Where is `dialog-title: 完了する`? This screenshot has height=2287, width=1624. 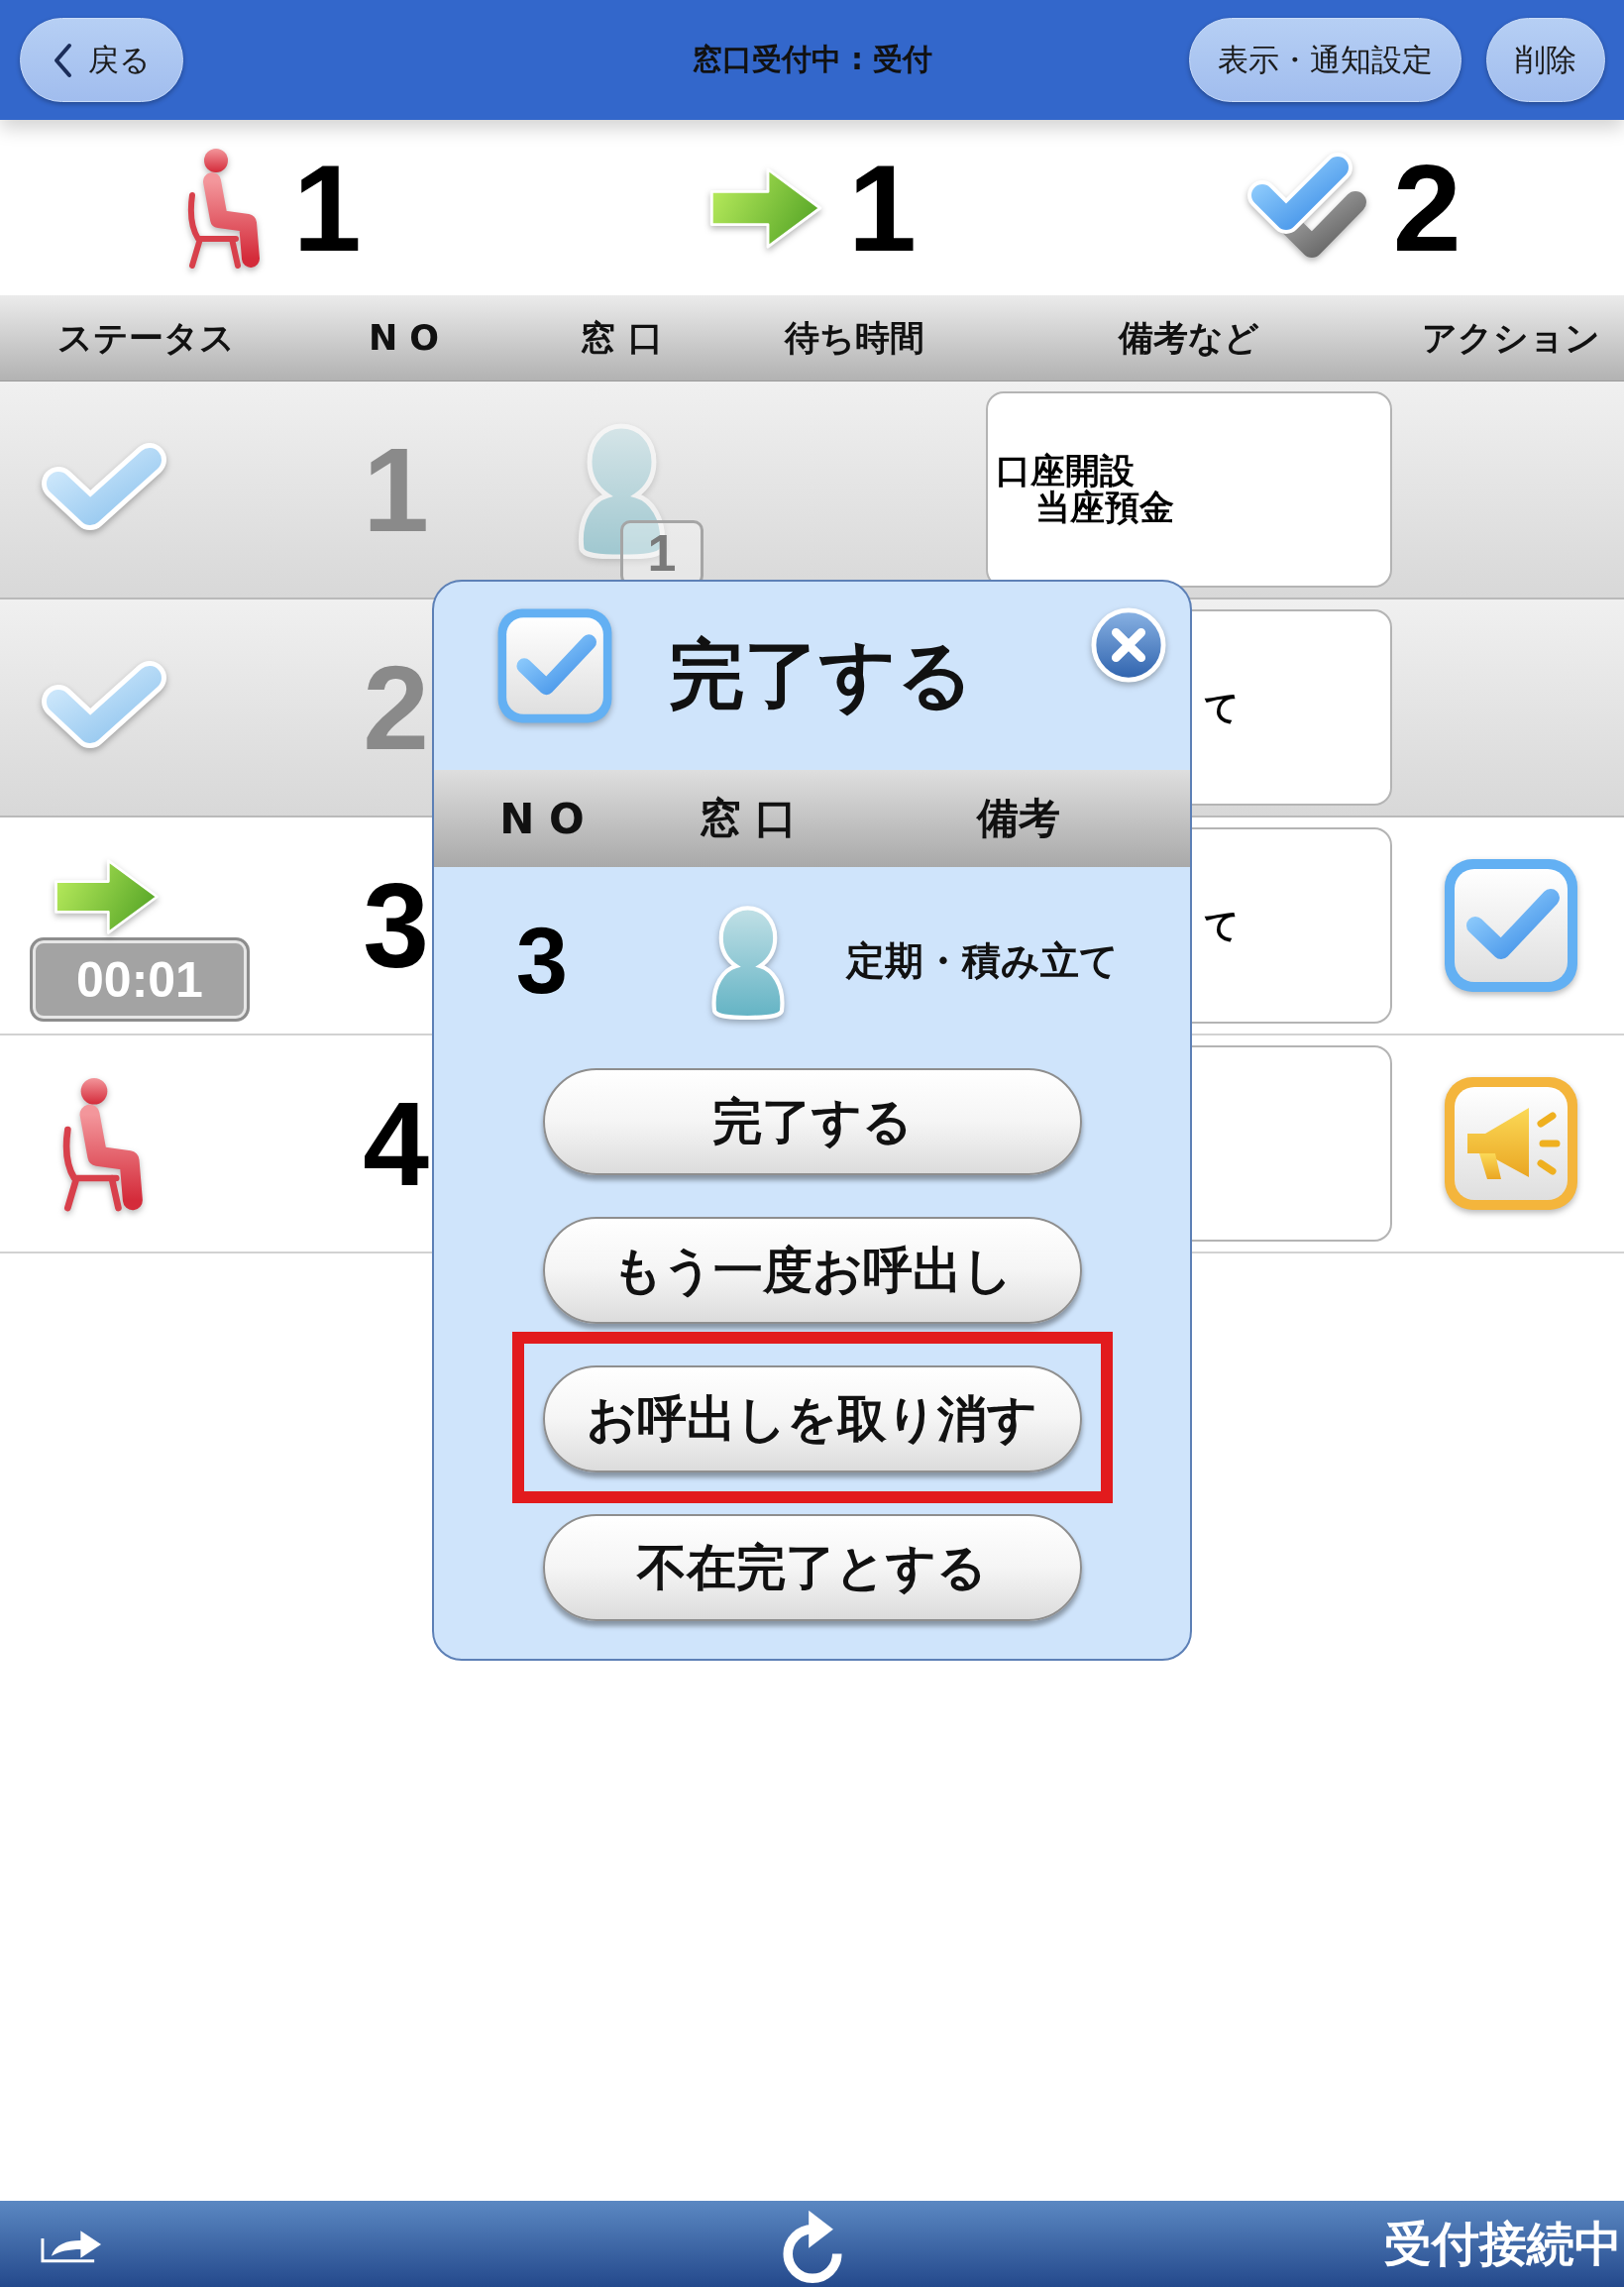 dialog-title: 完了する is located at coordinates (821, 675).